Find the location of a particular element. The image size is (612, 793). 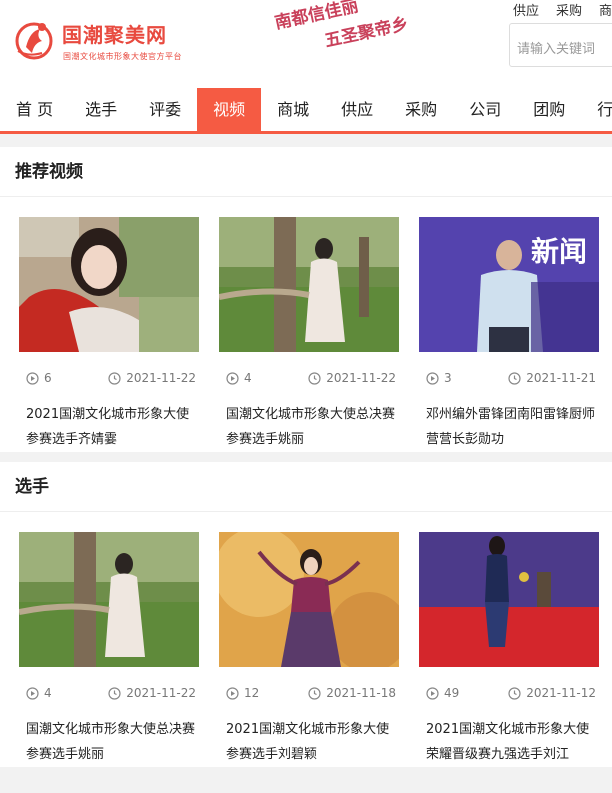

video-card: 新闻 3 2021-11-21 邓州编外雷锋团南阳雷锋厨师营营长彭勋功 is located at coordinates (509, 334).